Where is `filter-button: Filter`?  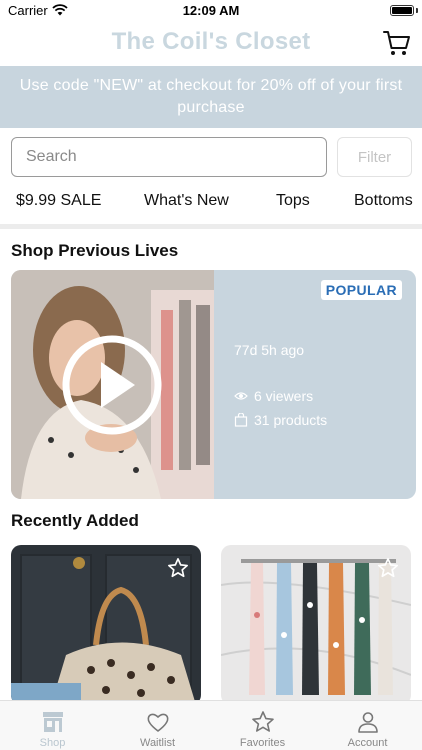
filter-button: Filter is located at coordinates (374, 157).